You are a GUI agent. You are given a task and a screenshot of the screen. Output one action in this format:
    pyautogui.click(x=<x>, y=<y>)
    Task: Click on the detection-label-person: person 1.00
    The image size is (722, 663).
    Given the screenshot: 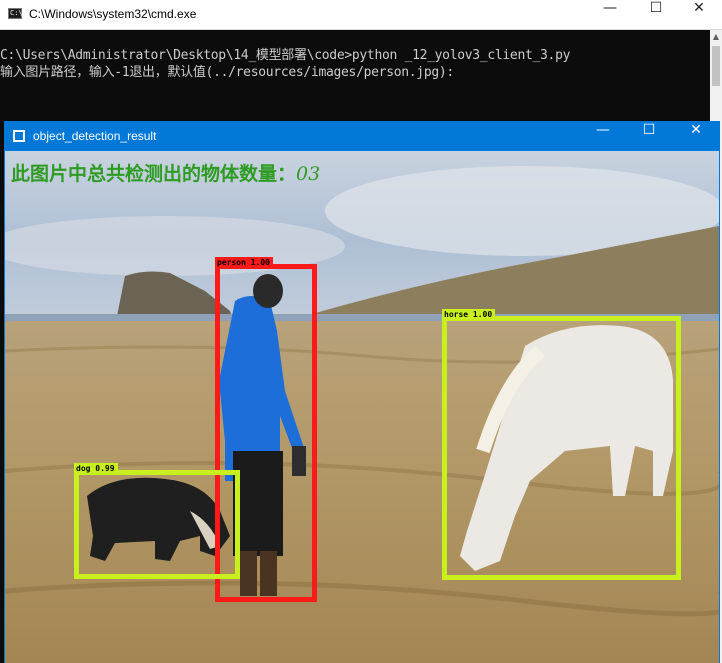 What is the action you would take?
    pyautogui.click(x=244, y=262)
    